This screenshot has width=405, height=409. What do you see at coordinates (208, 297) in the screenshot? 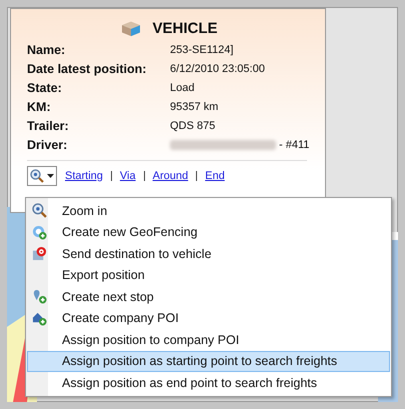
I see `menu-item: Create next stop` at bounding box center [208, 297].